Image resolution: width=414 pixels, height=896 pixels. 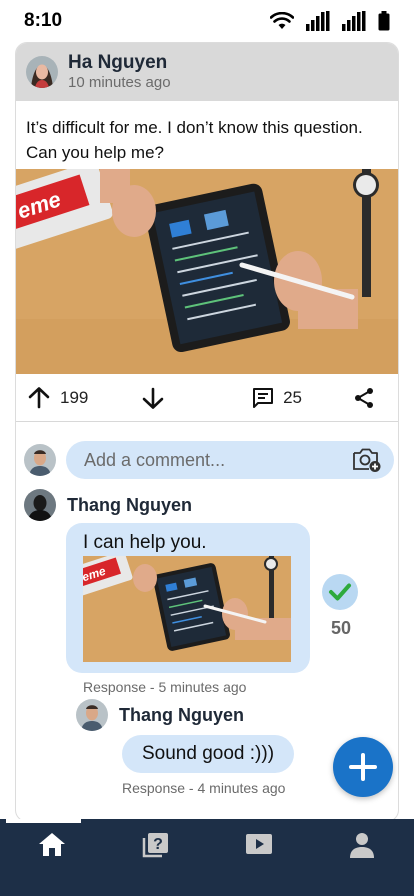 I want to click on current-user-avatar, so click(x=40, y=460).